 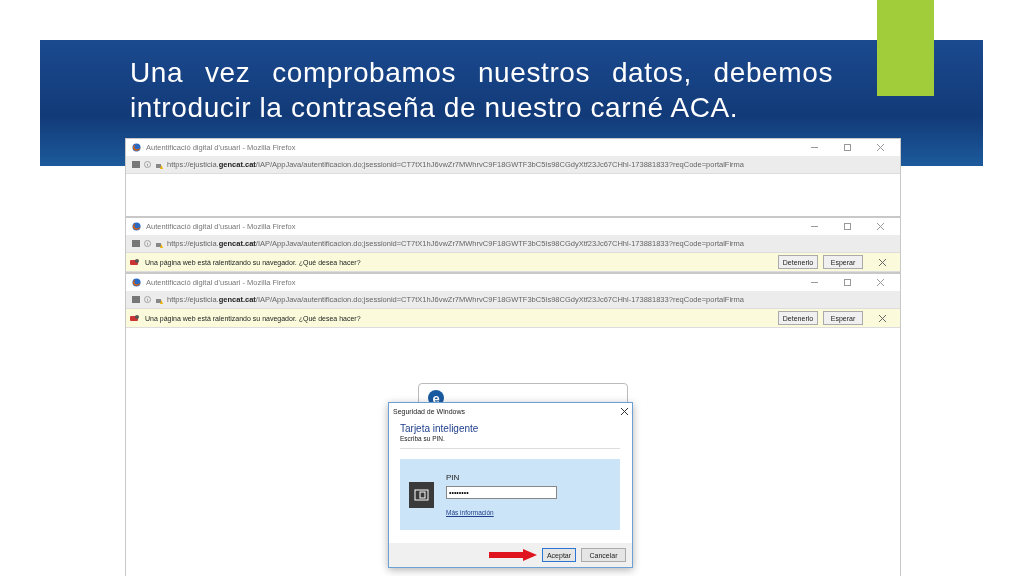 I want to click on pin-label: PIN, so click(x=453, y=477).